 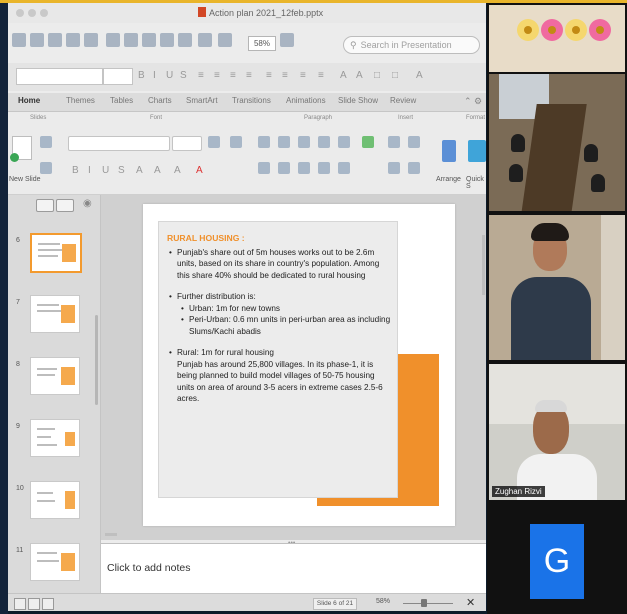 What do you see at coordinates (264, 168) in the screenshot?
I see `ribbon-align-left-icon` at bounding box center [264, 168].